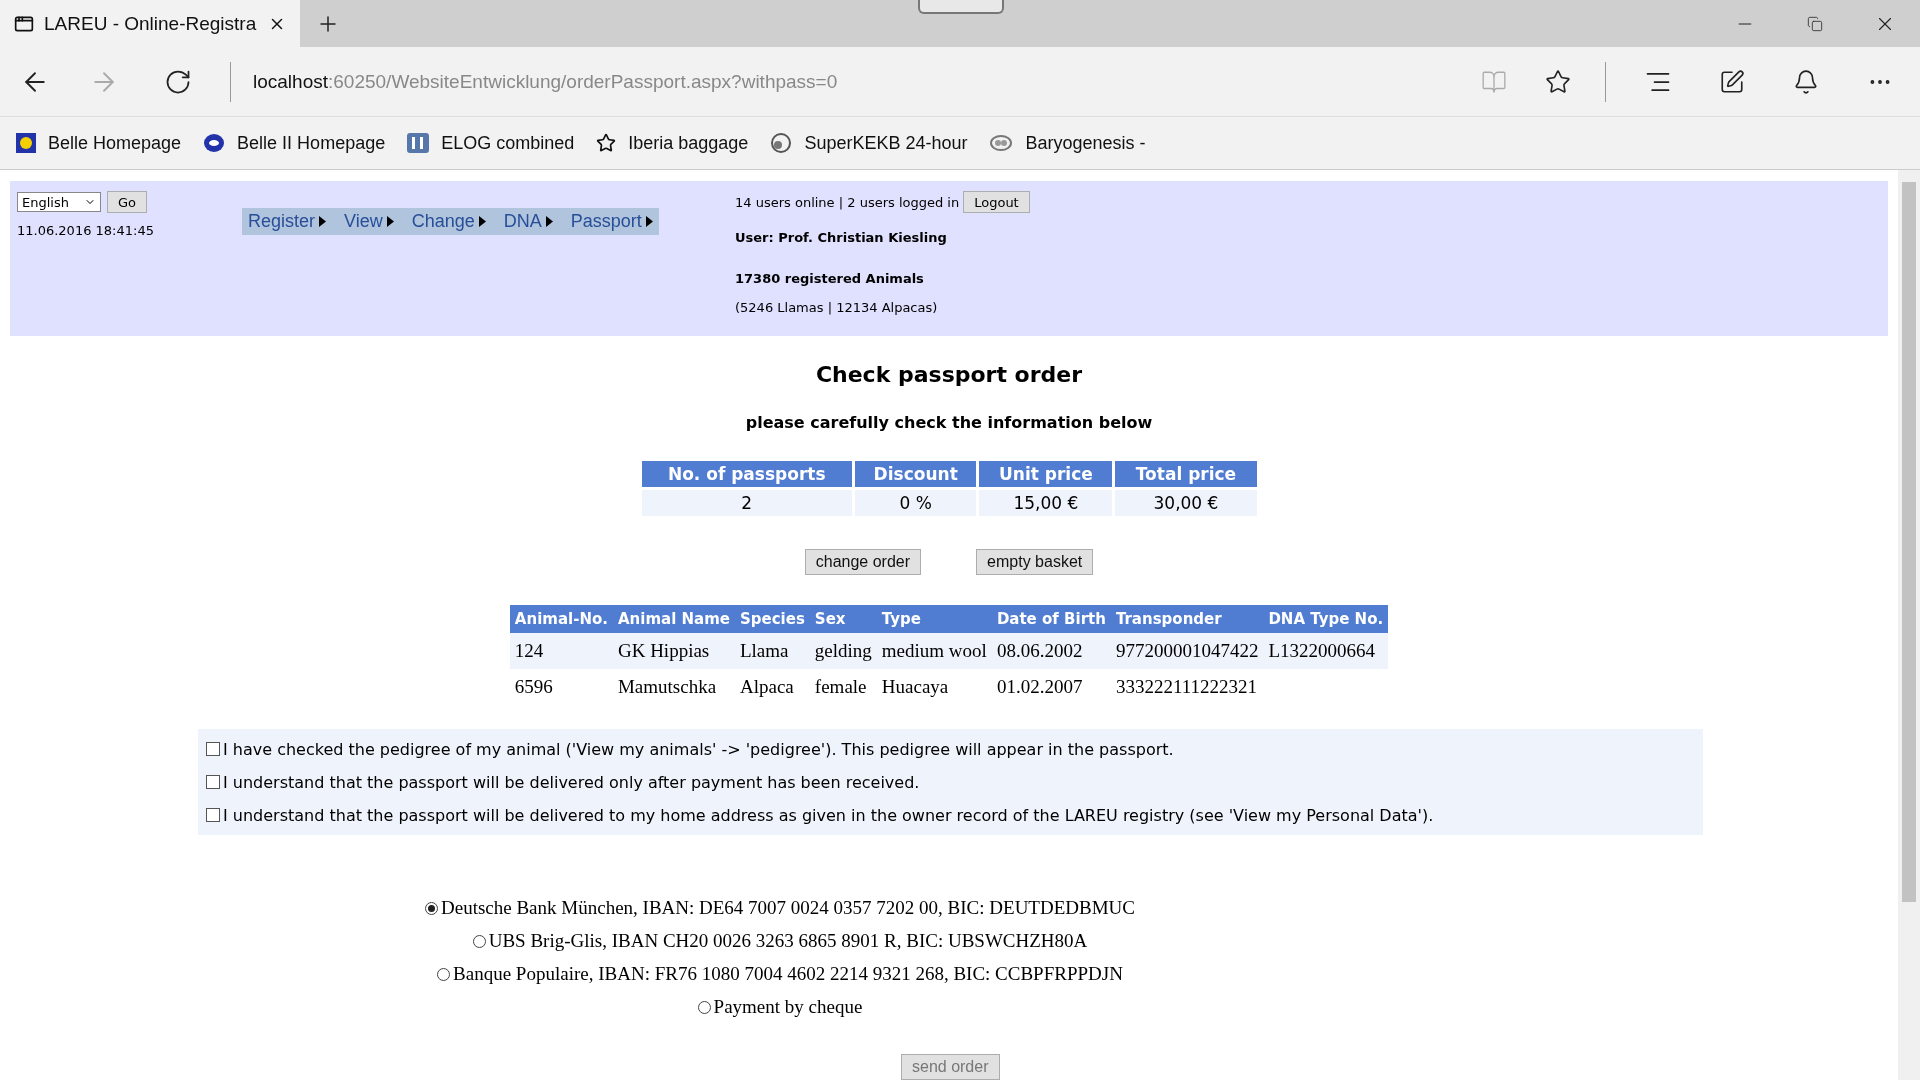  Describe the element at coordinates (1187, 619) in the screenshot. I see `column-header: Transponder` at that location.